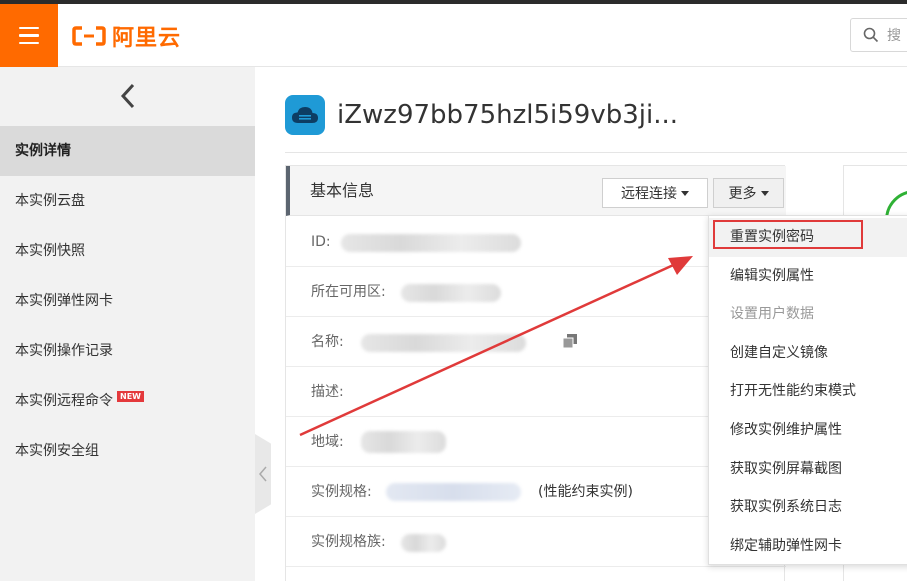 The width and height of the screenshot is (907, 581). What do you see at coordinates (808, 276) in the screenshot?
I see `menu-item-edit-attributes: 编辑实例属性` at bounding box center [808, 276].